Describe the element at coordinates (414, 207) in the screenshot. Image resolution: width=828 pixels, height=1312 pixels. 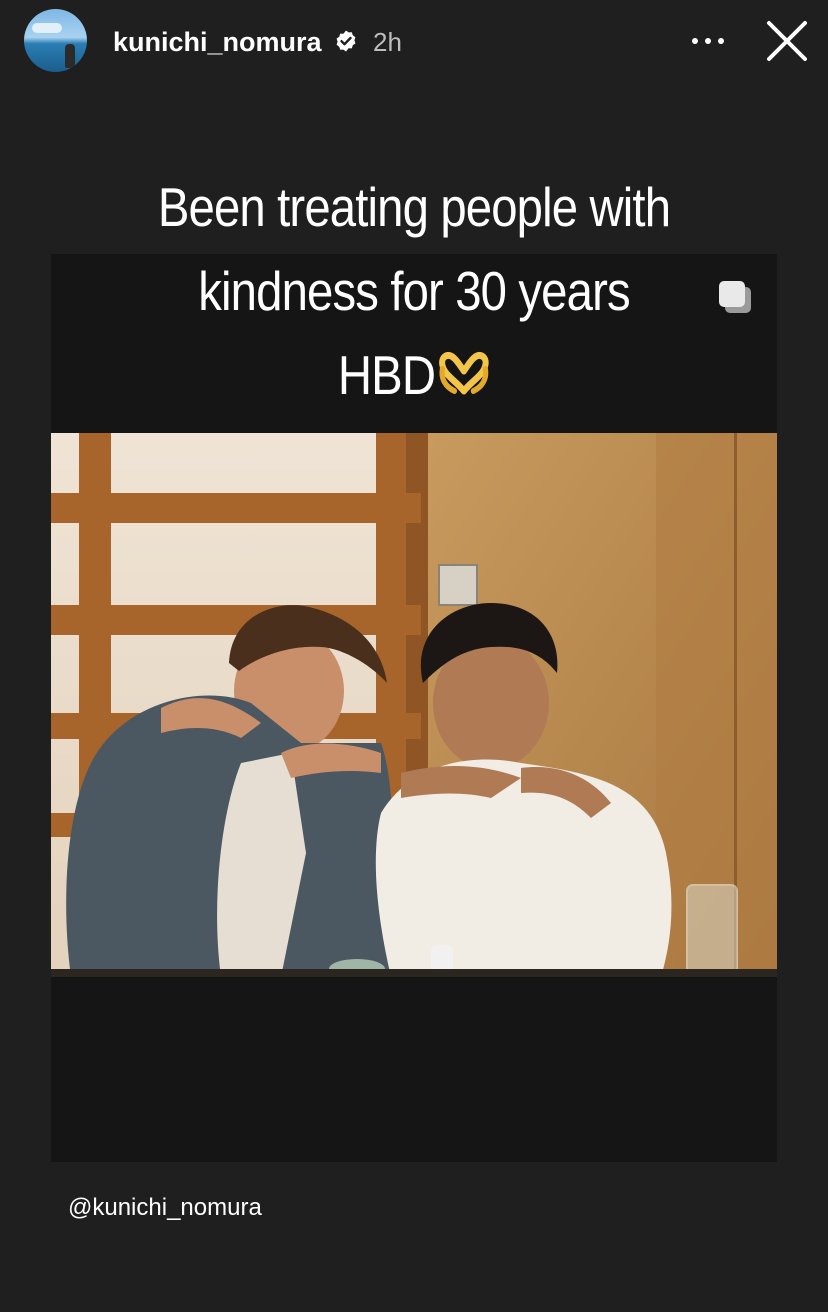
I see `caption-line-1: Been treating people with` at that location.